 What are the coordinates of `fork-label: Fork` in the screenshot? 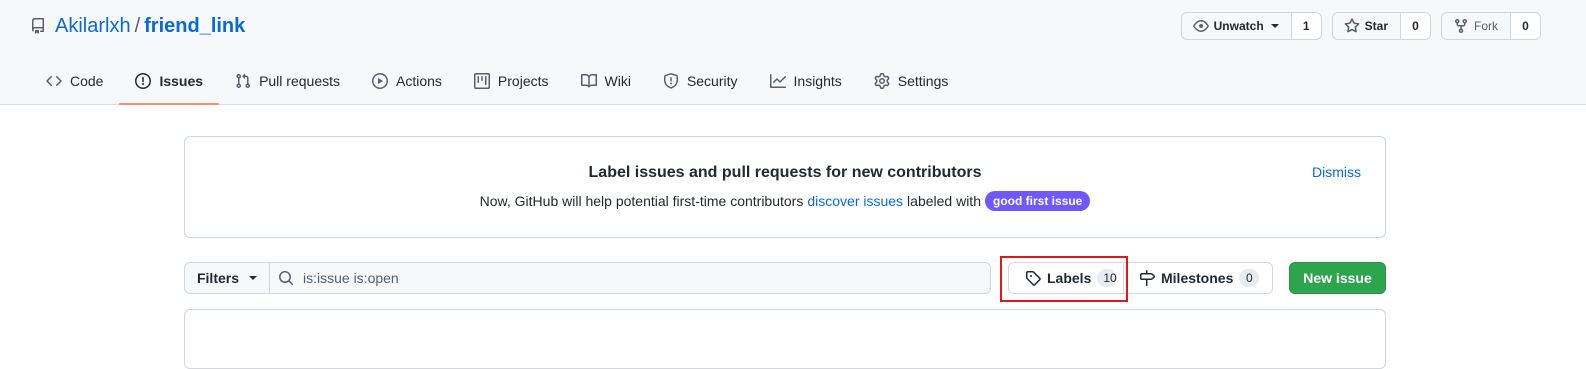 It's located at (1486, 26).